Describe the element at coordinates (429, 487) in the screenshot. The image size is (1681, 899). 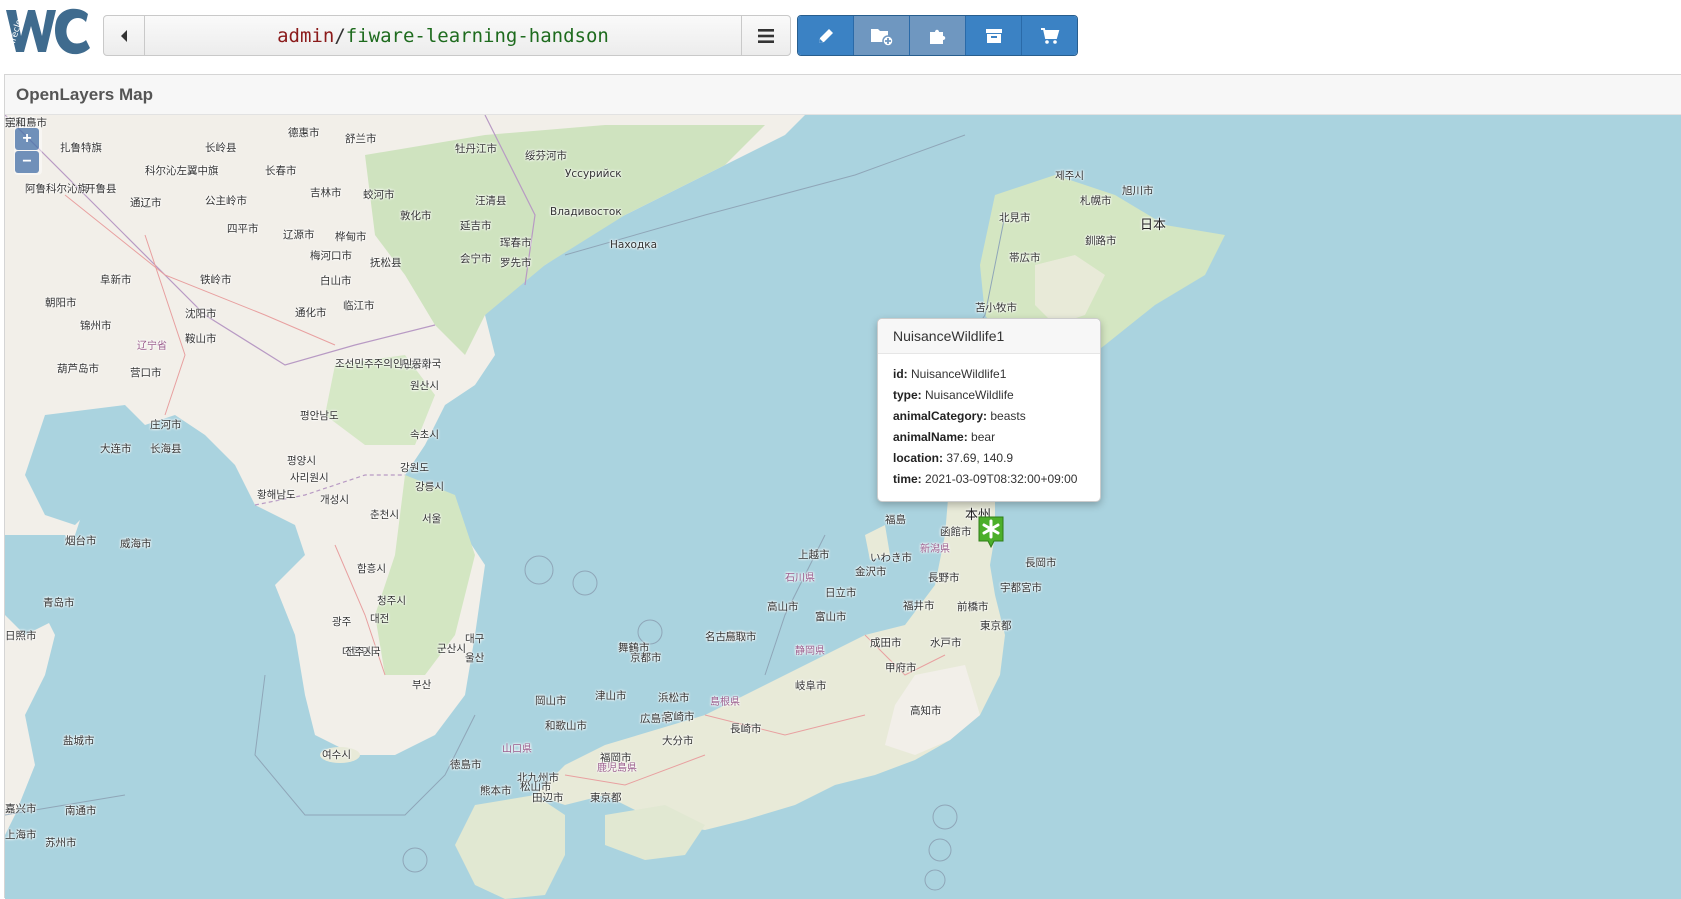
I see `map-label: 강릉시` at that location.